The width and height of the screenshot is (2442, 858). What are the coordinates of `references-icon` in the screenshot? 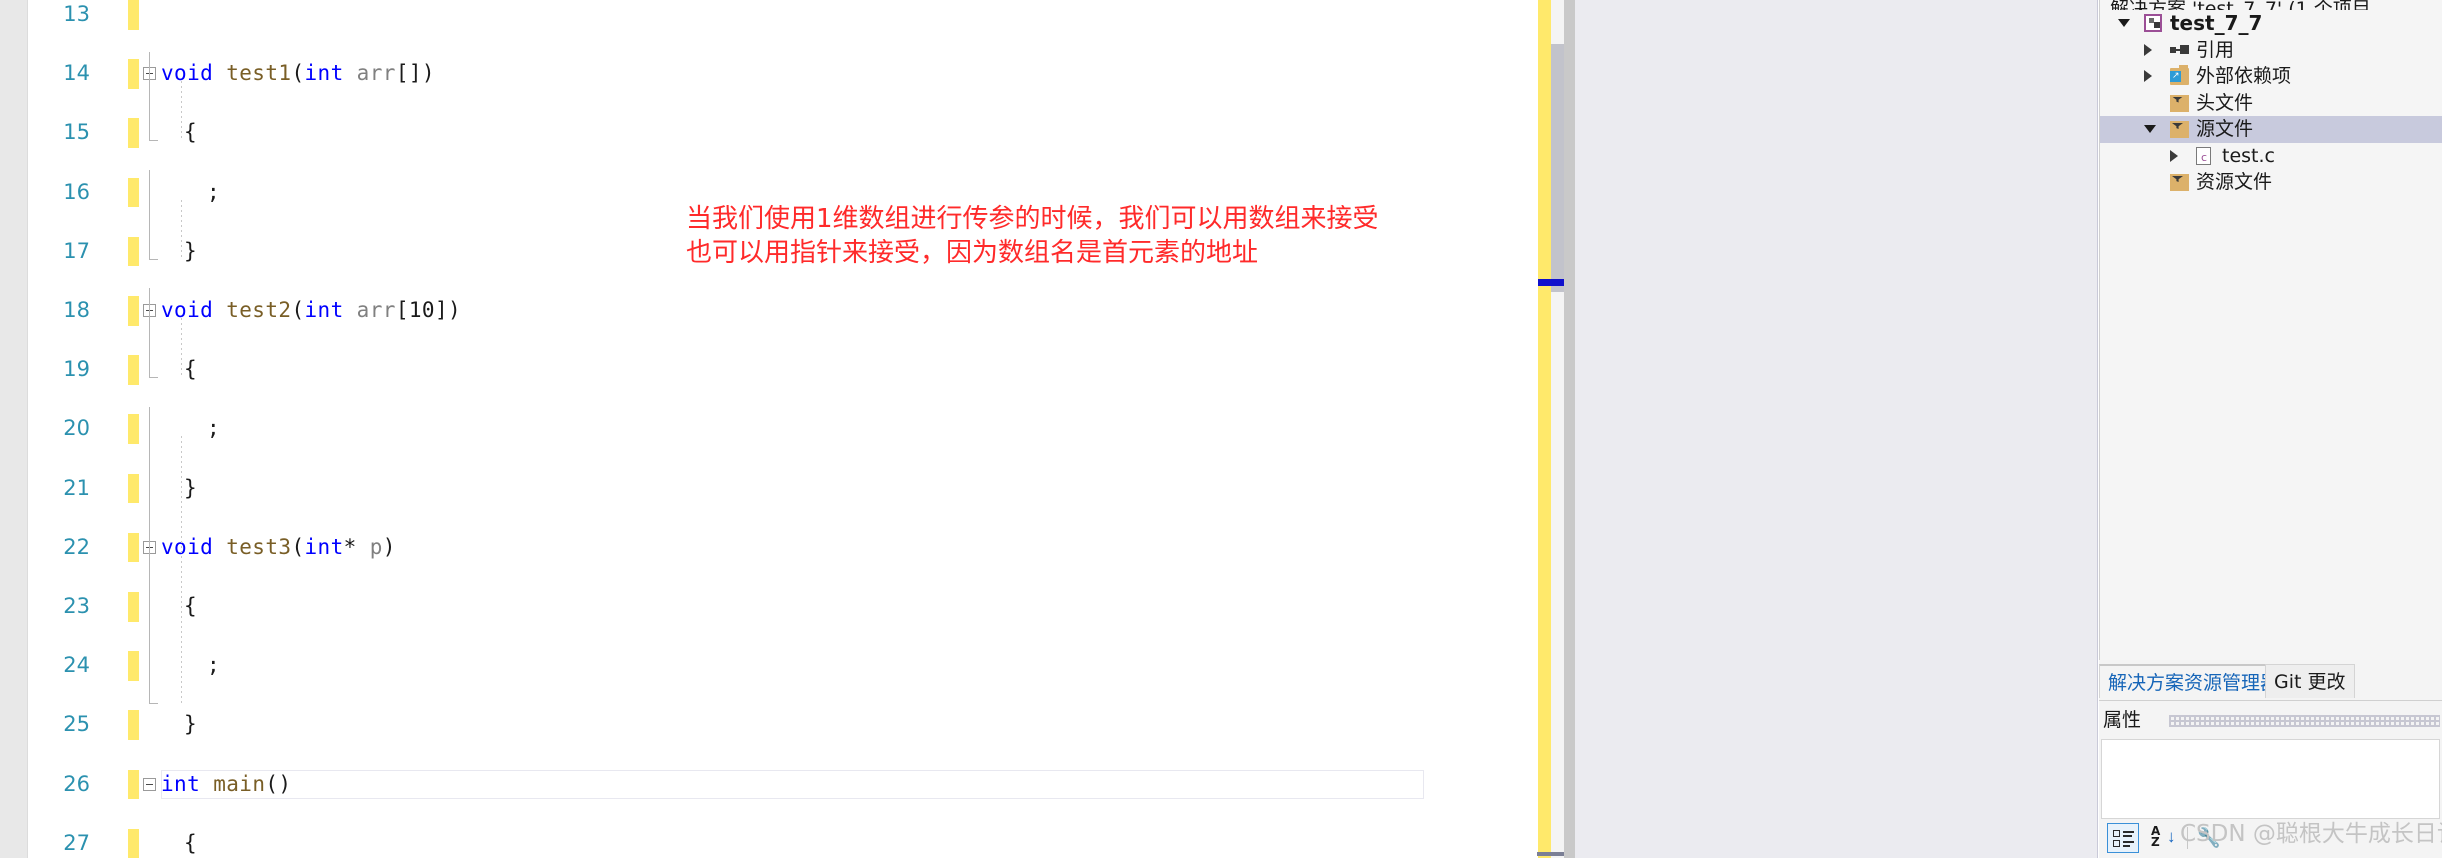 It's located at (2179, 50).